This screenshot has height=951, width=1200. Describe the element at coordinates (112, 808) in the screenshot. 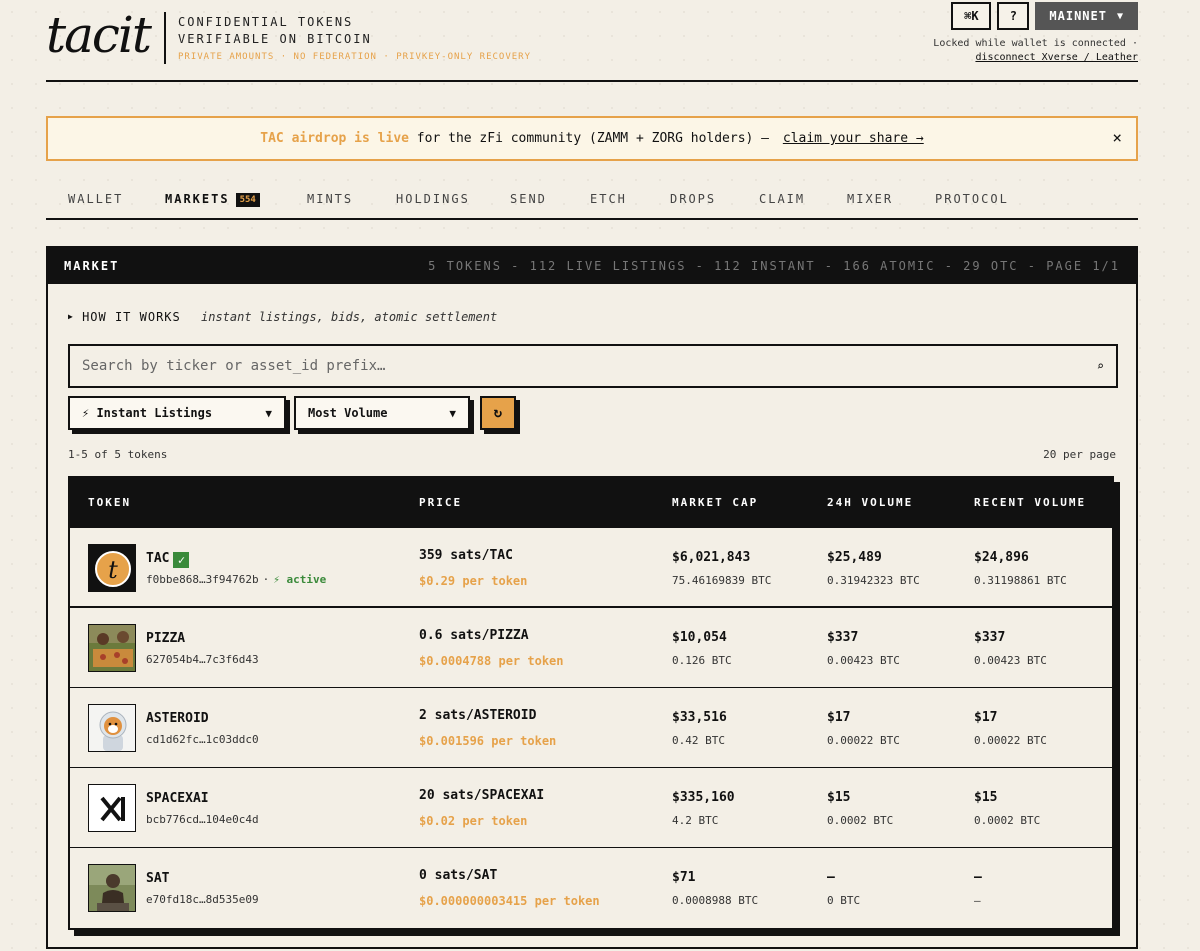

I see `spacexai-token-icon` at that location.